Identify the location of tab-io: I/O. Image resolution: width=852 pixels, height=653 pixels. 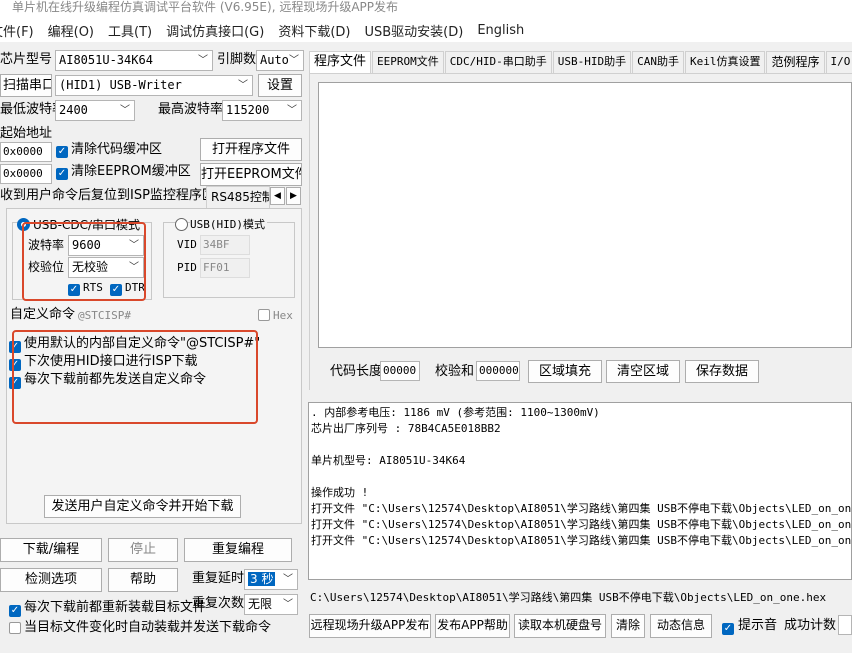
(838, 62).